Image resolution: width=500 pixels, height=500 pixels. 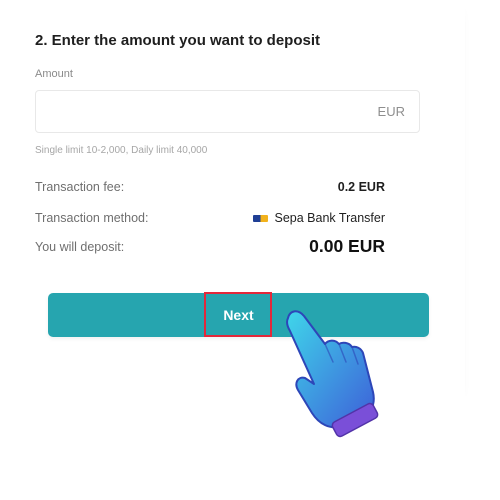 I want to click on sepa-logo-icon, so click(x=260, y=218).